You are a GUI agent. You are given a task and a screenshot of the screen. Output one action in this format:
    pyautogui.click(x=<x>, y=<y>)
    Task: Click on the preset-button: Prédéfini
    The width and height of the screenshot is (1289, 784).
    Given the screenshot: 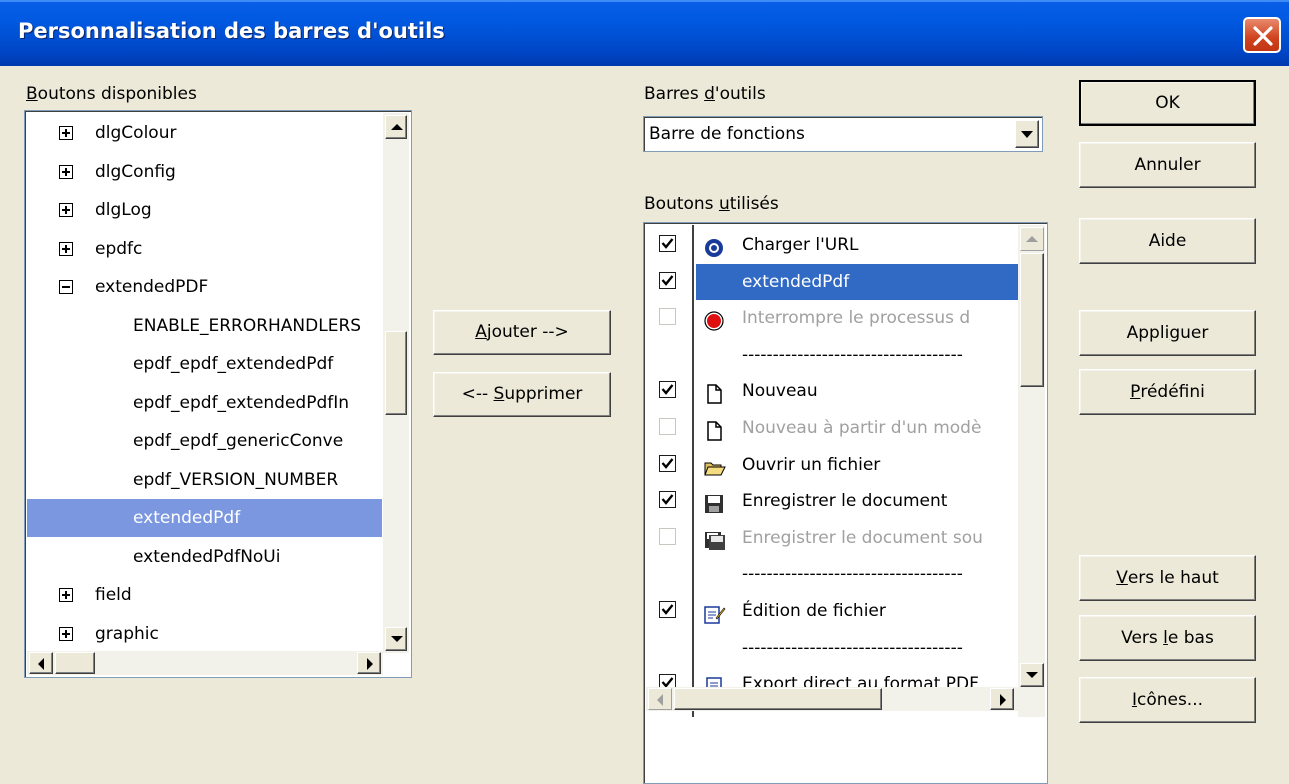 What is the action you would take?
    pyautogui.click(x=1167, y=392)
    